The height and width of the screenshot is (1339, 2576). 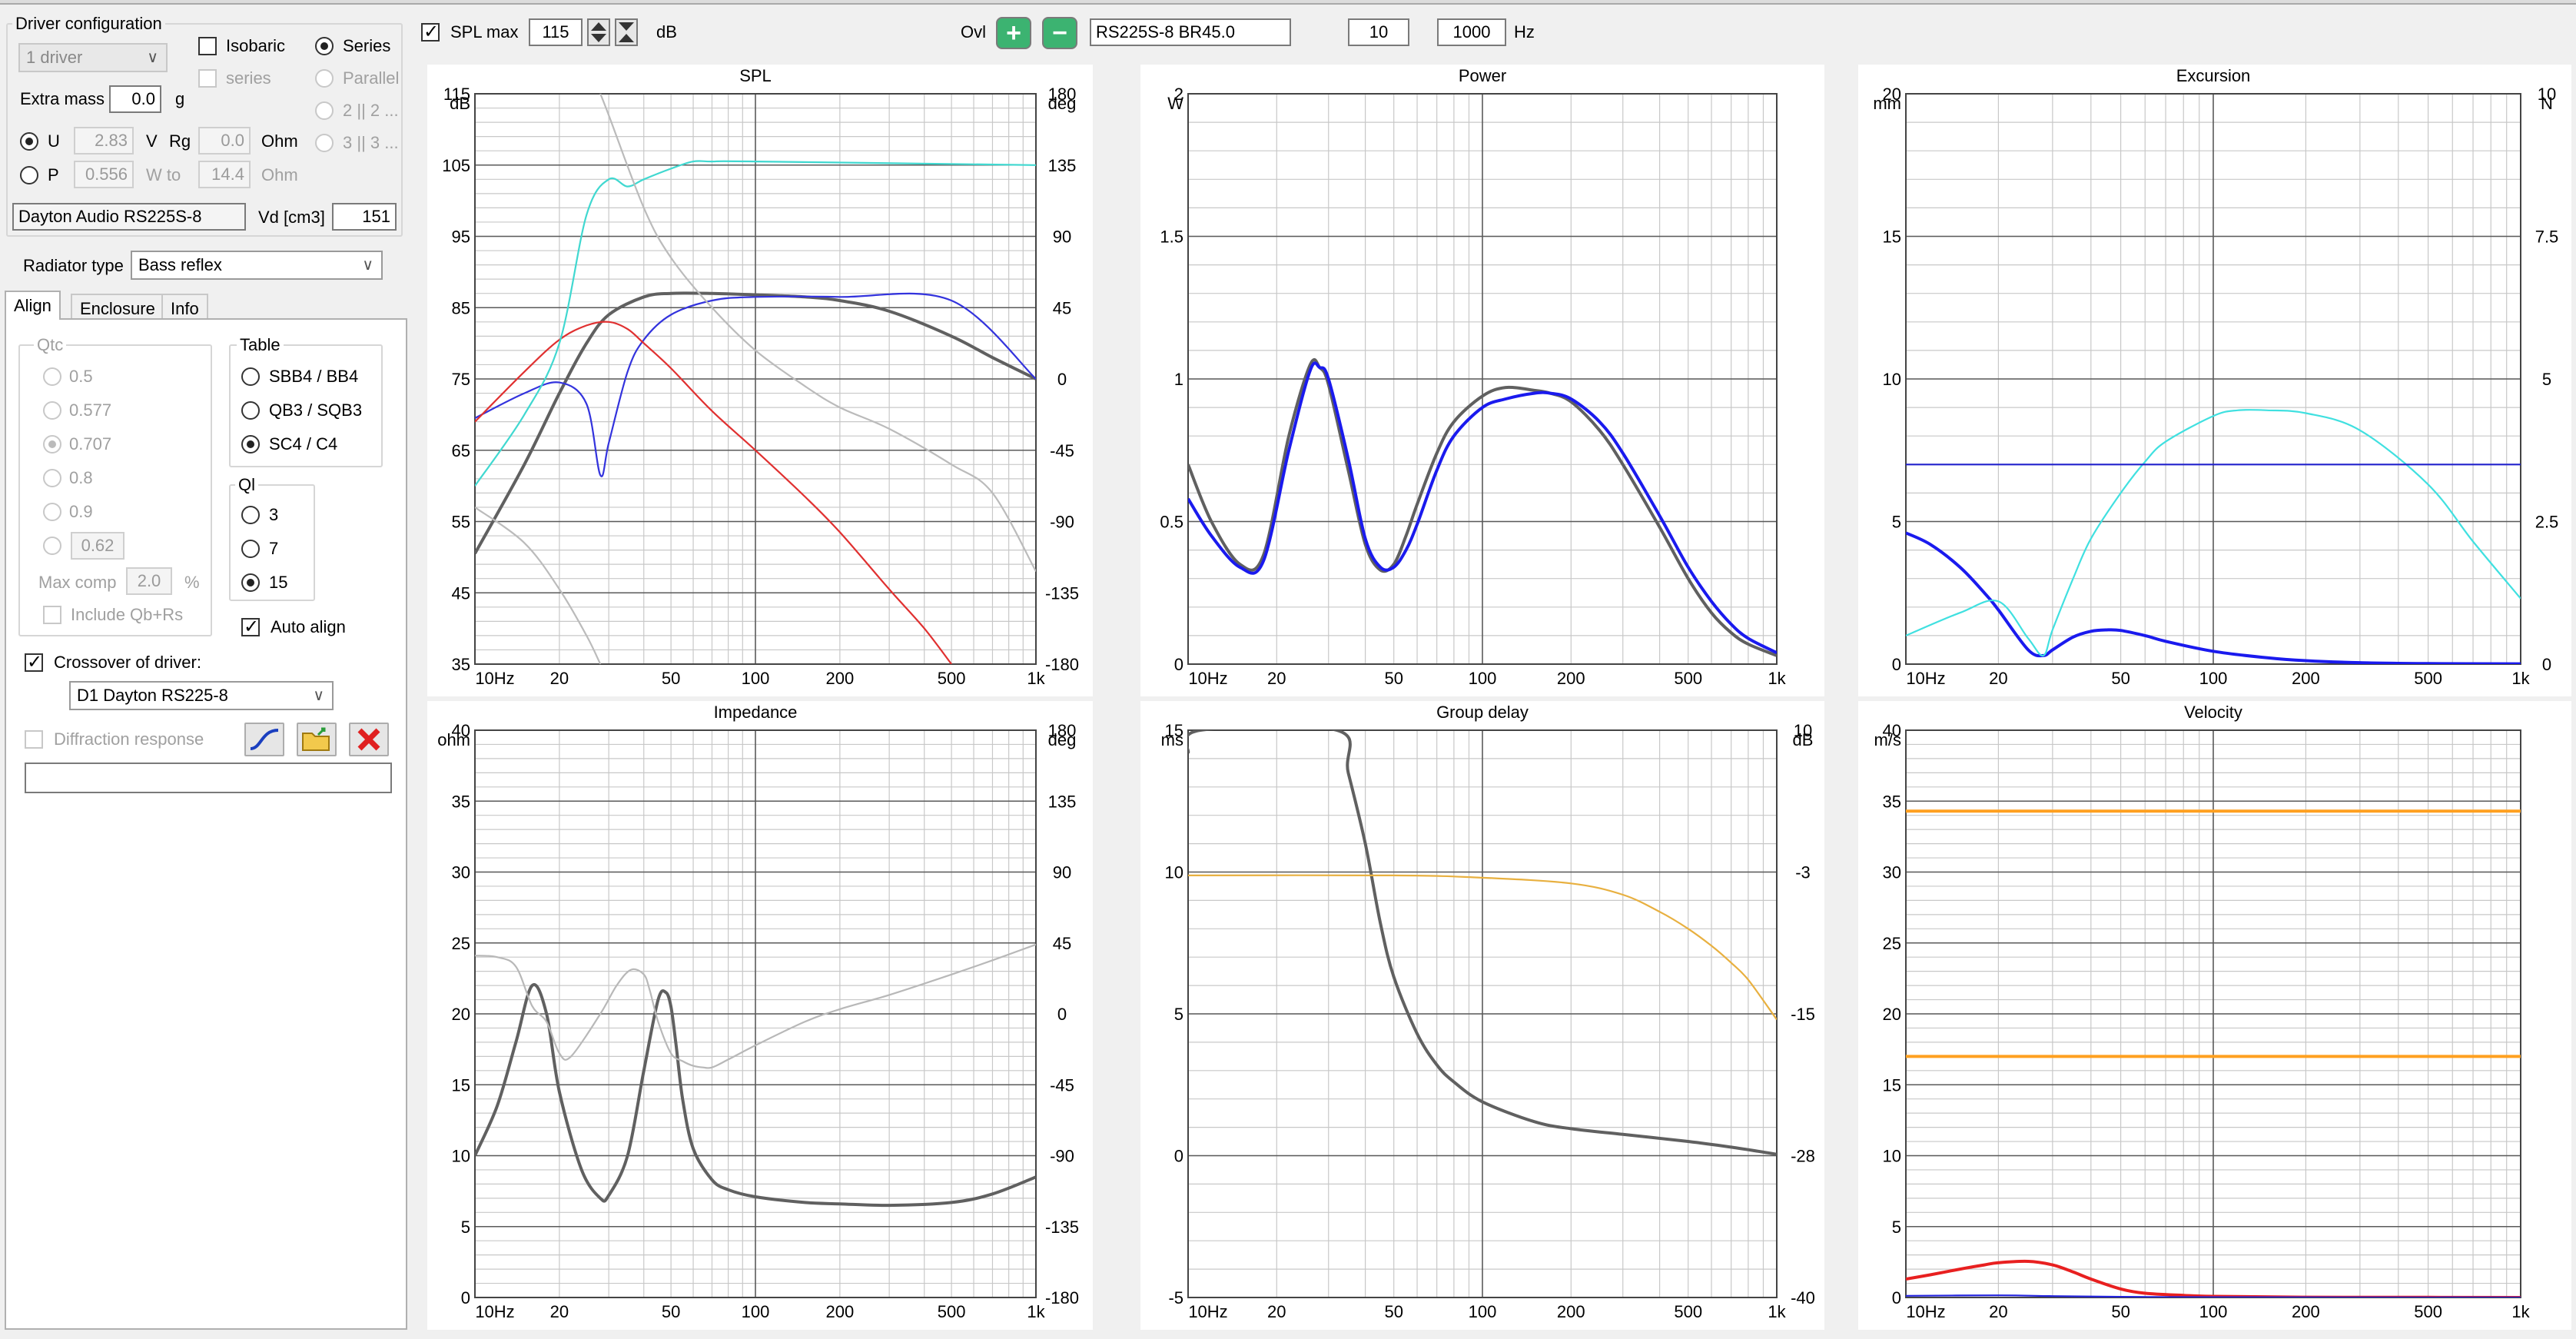 I want to click on x-tick-label: 20, so click(x=559, y=679).